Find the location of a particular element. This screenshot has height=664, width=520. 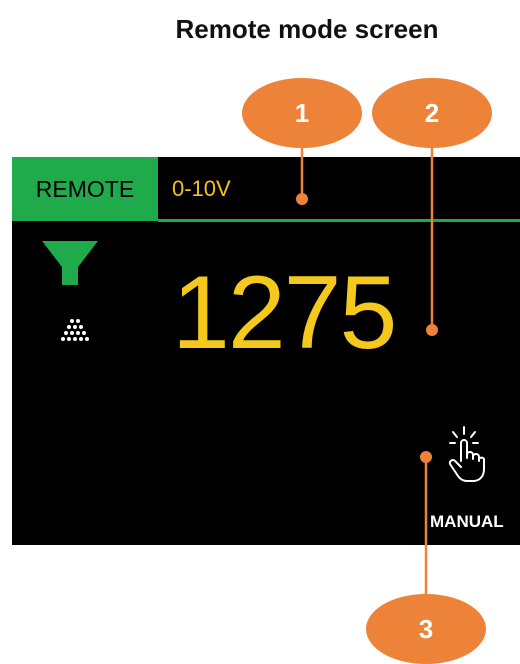

callout-3-number: 3 is located at coordinates (426, 628).